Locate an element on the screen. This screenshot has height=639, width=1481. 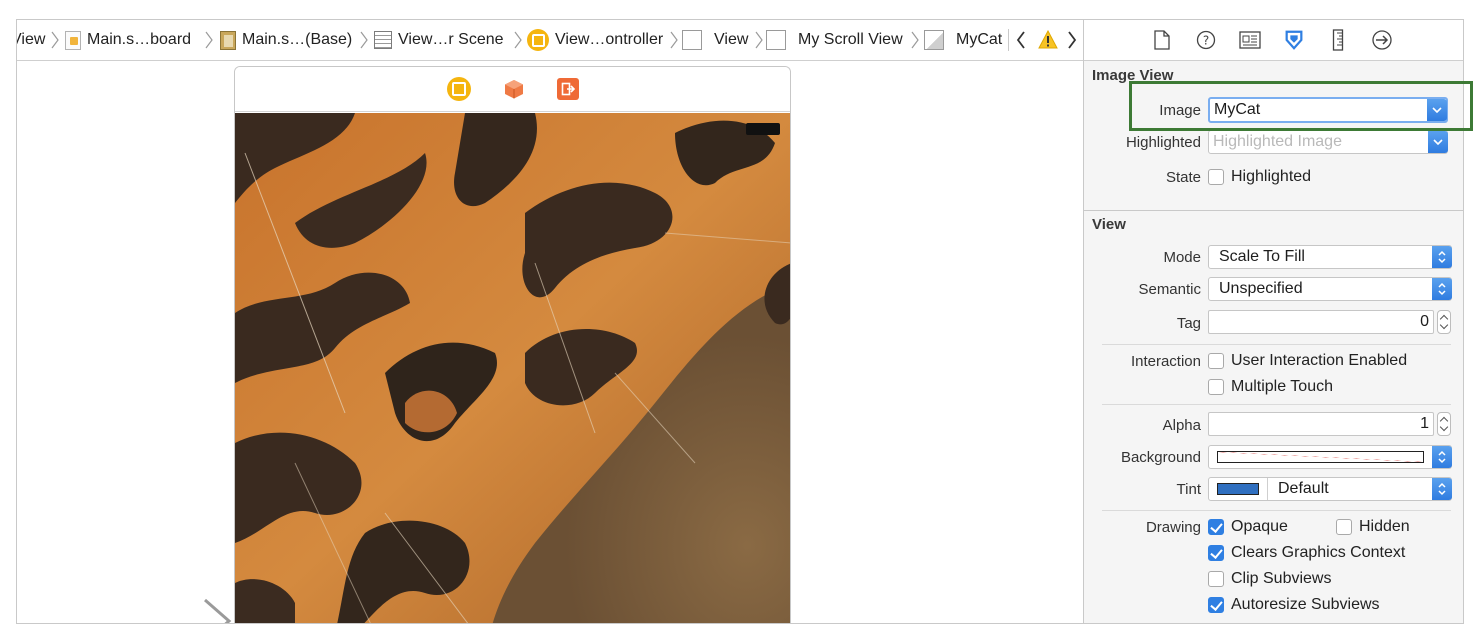
storyboard-file-icon is located at coordinates (73, 40).